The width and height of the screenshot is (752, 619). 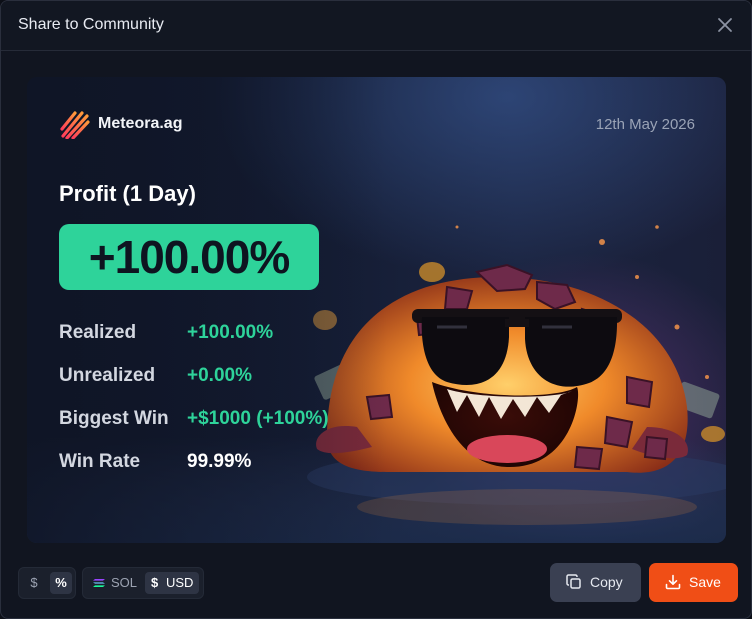 What do you see at coordinates (75, 125) in the screenshot?
I see `meteora-logo-icon` at bounding box center [75, 125].